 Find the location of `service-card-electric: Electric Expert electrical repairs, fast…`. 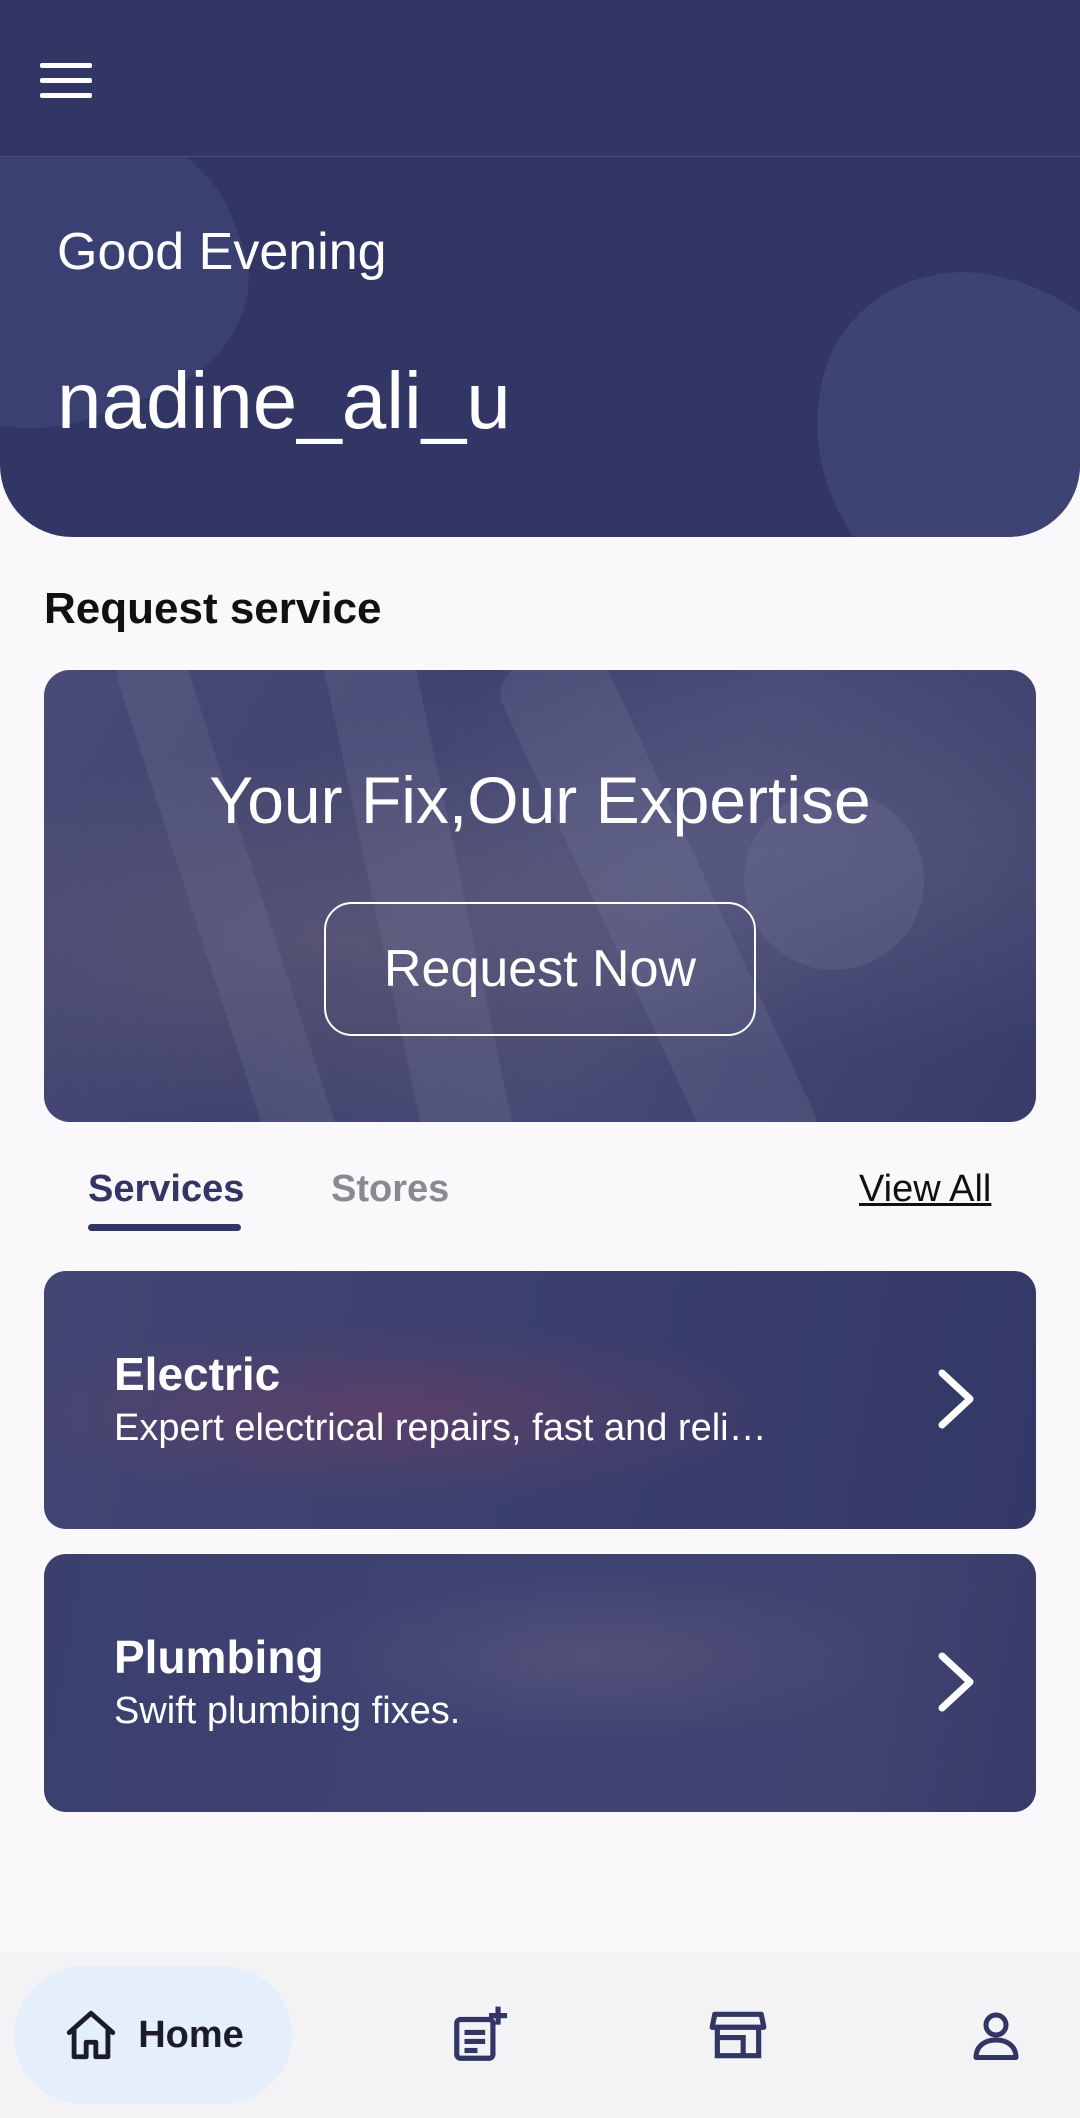

service-card-electric: Electric Expert electrical repairs, fast… is located at coordinates (540, 1400).